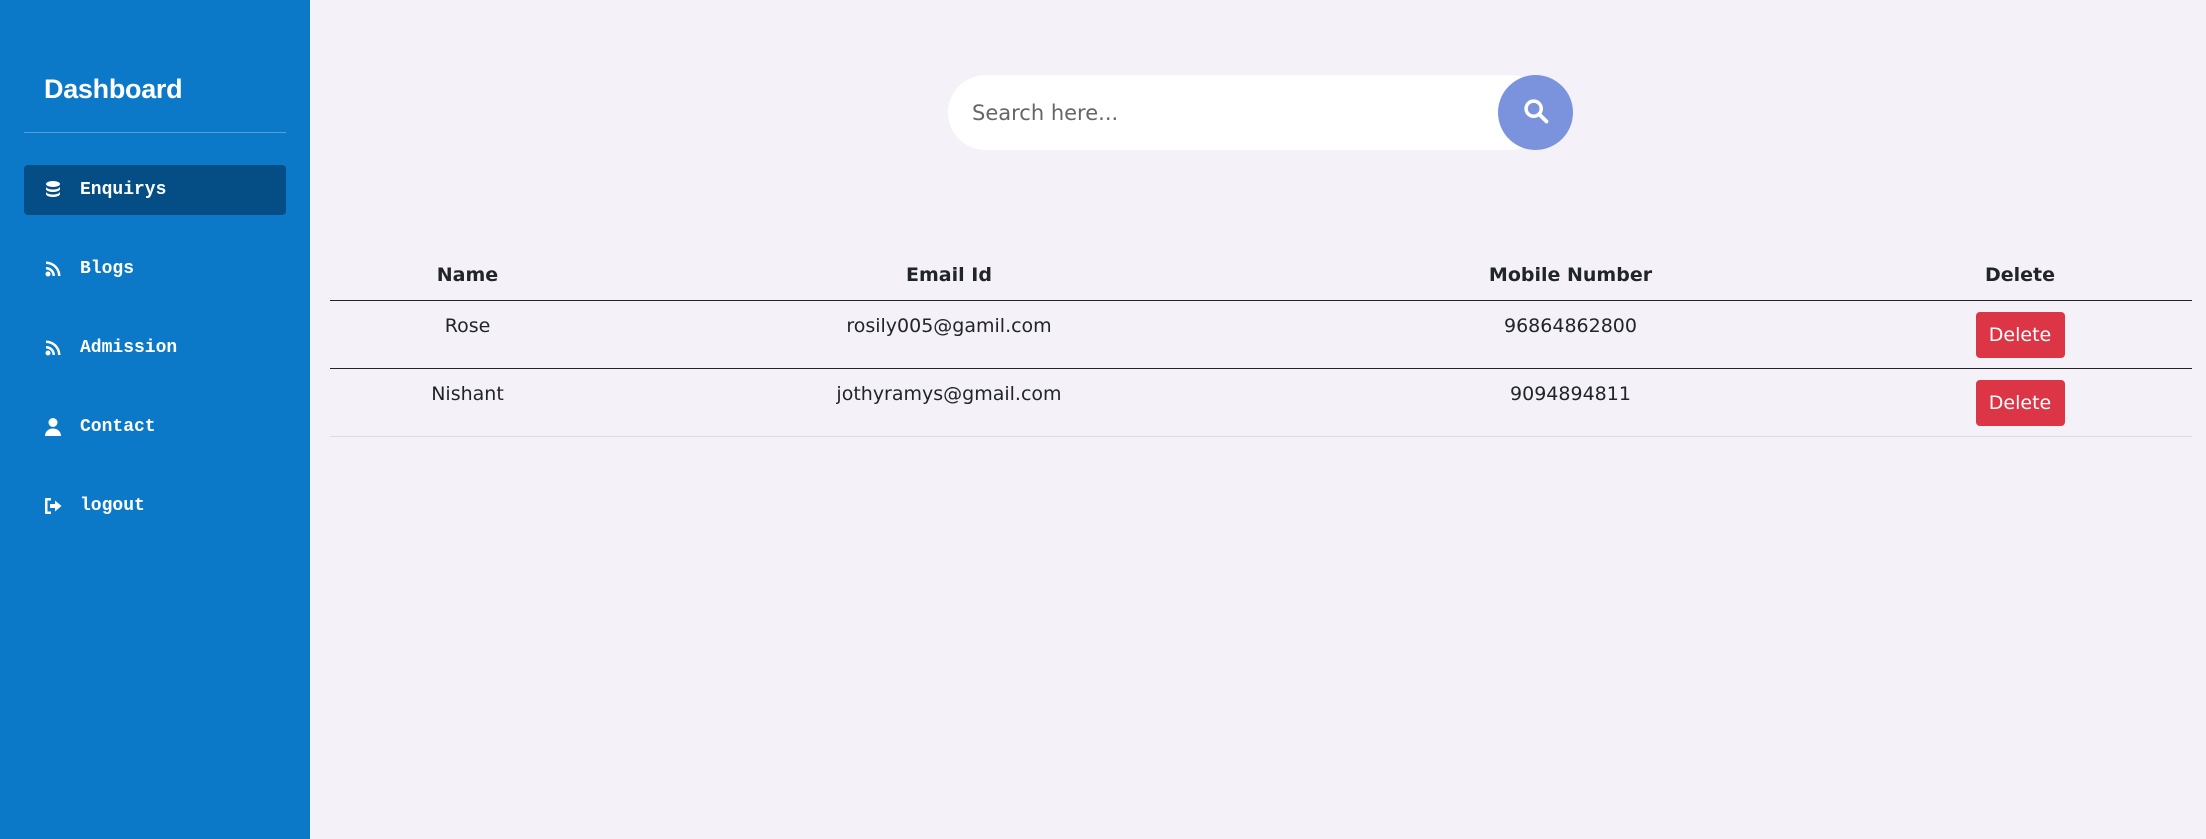  What do you see at coordinates (53, 427) in the screenshot?
I see `user-icon` at bounding box center [53, 427].